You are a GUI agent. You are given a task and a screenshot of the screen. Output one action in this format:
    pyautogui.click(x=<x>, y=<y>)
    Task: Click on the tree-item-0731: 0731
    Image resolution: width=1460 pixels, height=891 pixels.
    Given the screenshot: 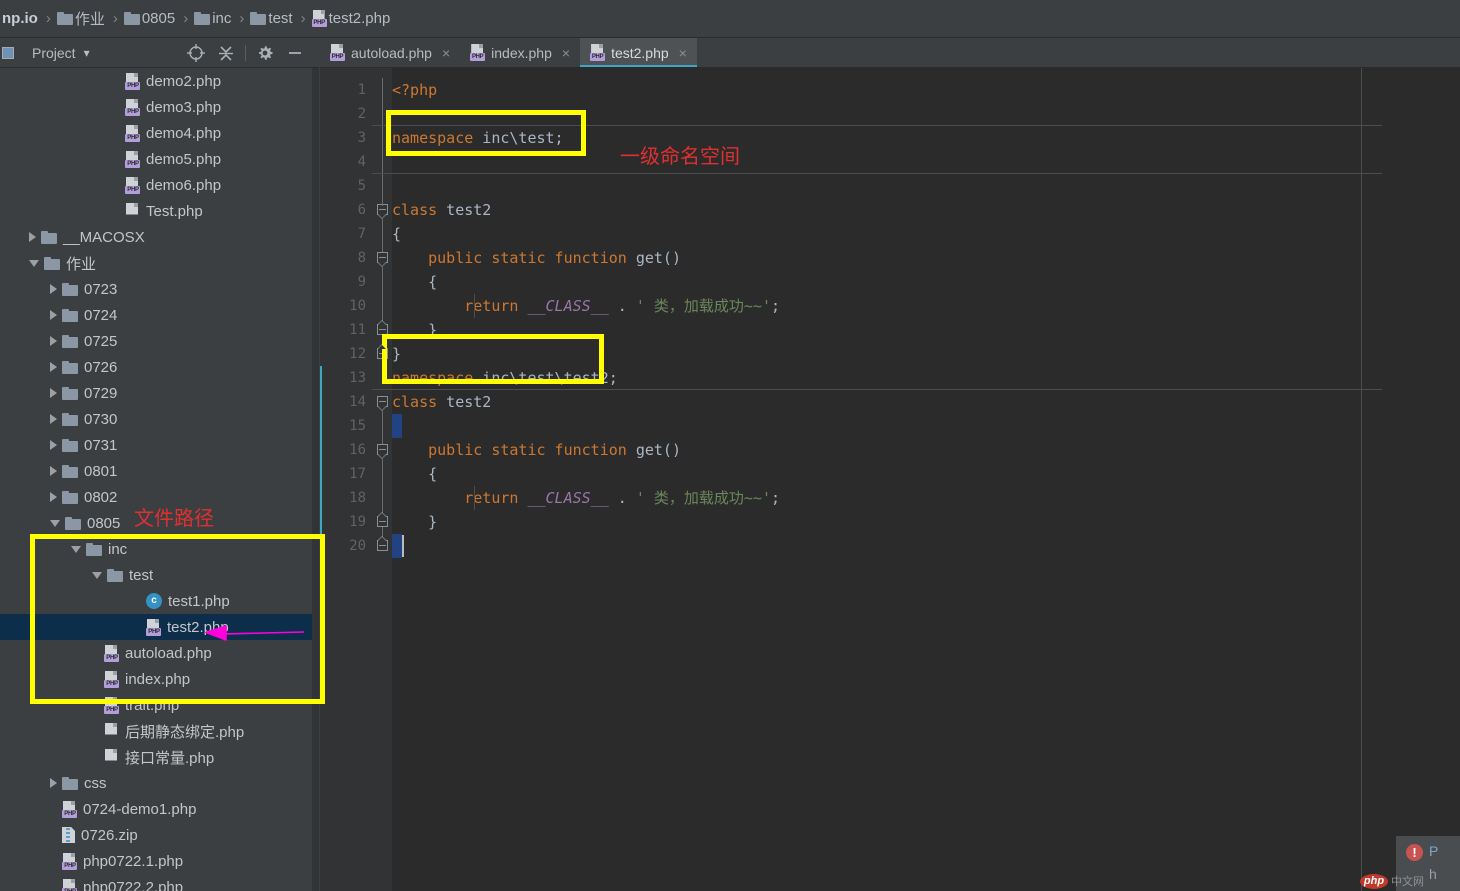 What is the action you would take?
    pyautogui.click(x=159, y=445)
    